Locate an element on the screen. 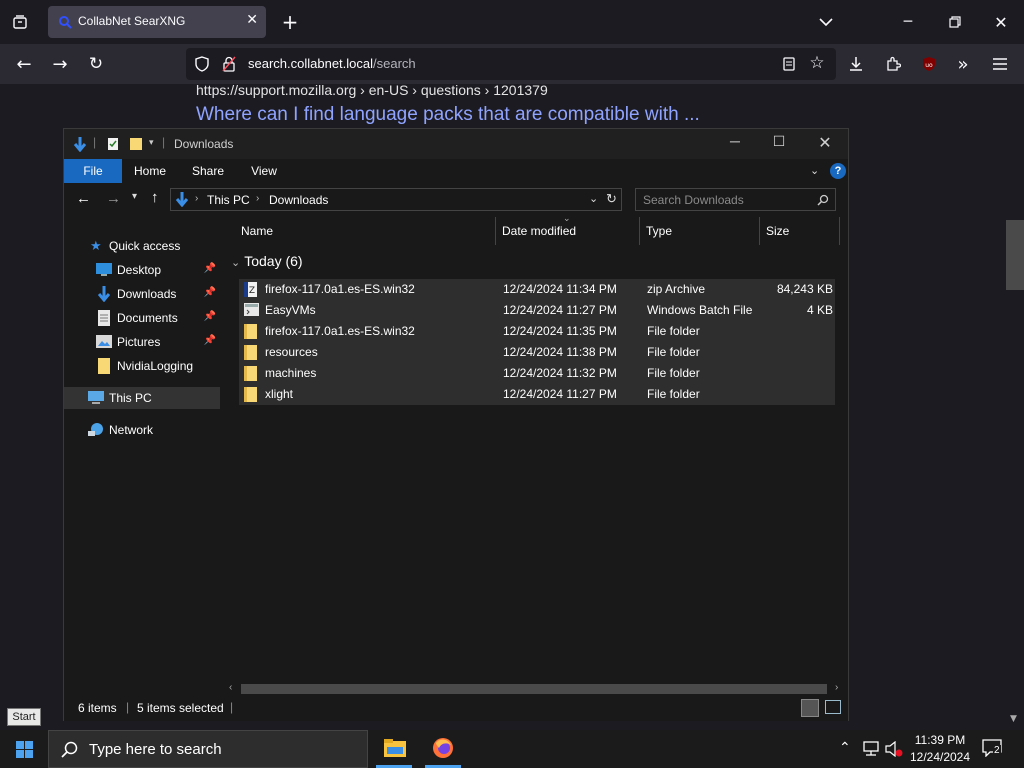  breadcrumb-this-pc: This PC is located at coordinates (228, 200).